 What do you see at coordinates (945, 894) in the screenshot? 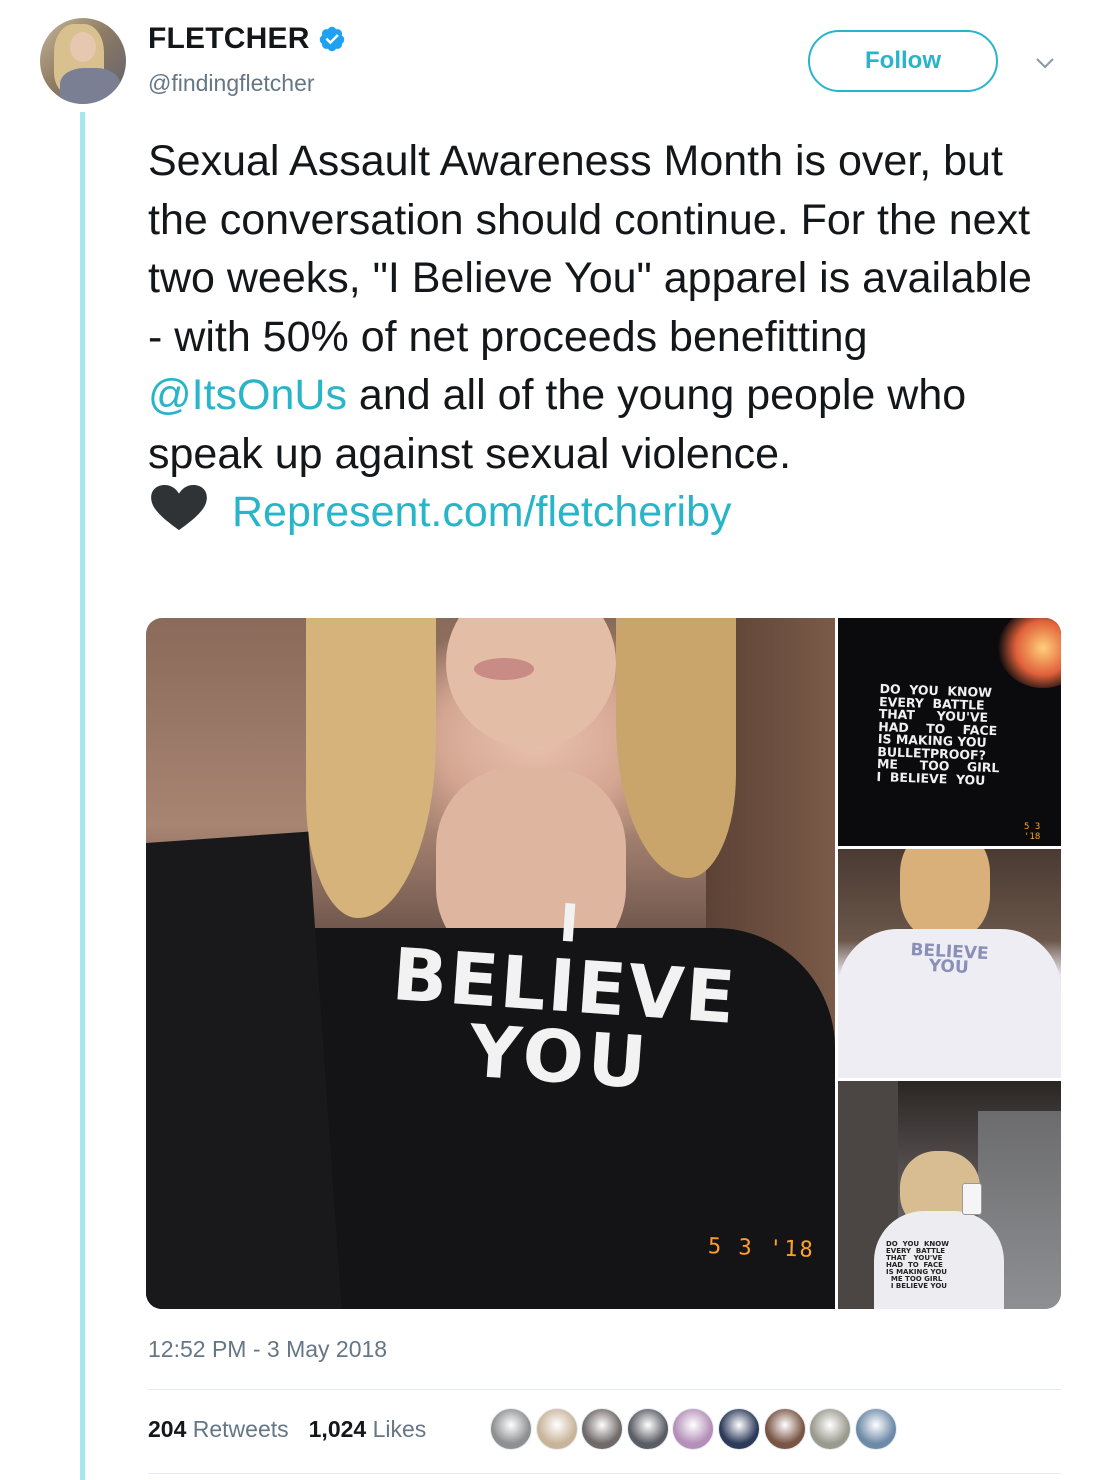
I see `photo-head` at bounding box center [945, 894].